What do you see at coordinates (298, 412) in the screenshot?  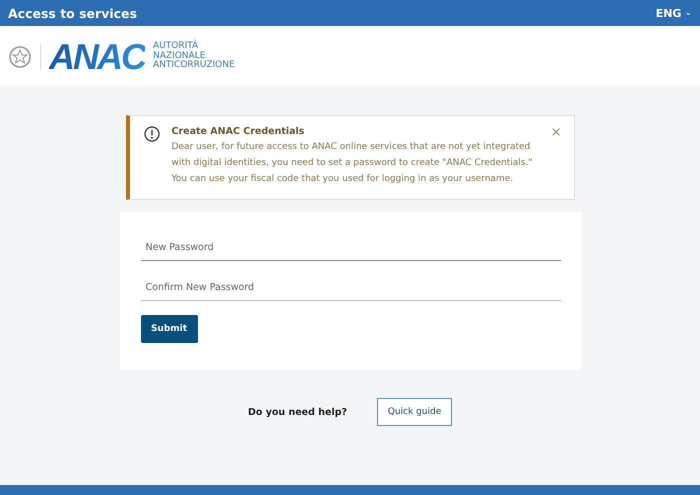 I see `help-question: Do you need help?` at bounding box center [298, 412].